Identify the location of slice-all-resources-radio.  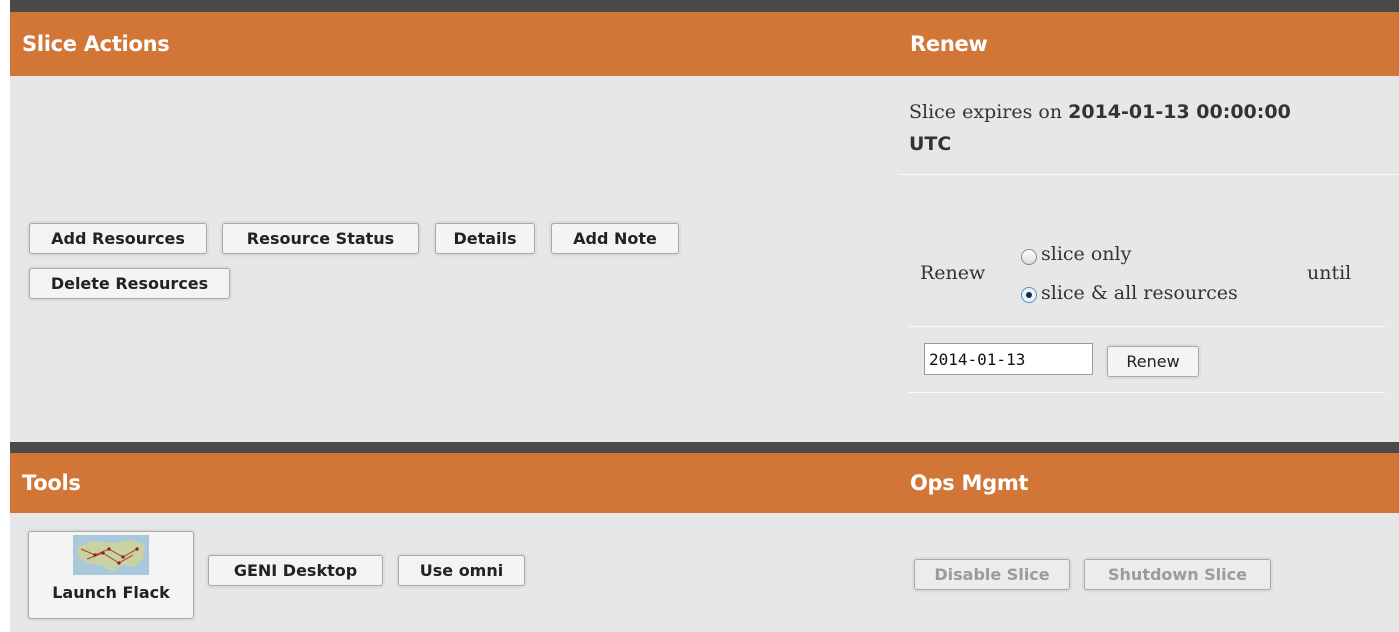
(1029, 295).